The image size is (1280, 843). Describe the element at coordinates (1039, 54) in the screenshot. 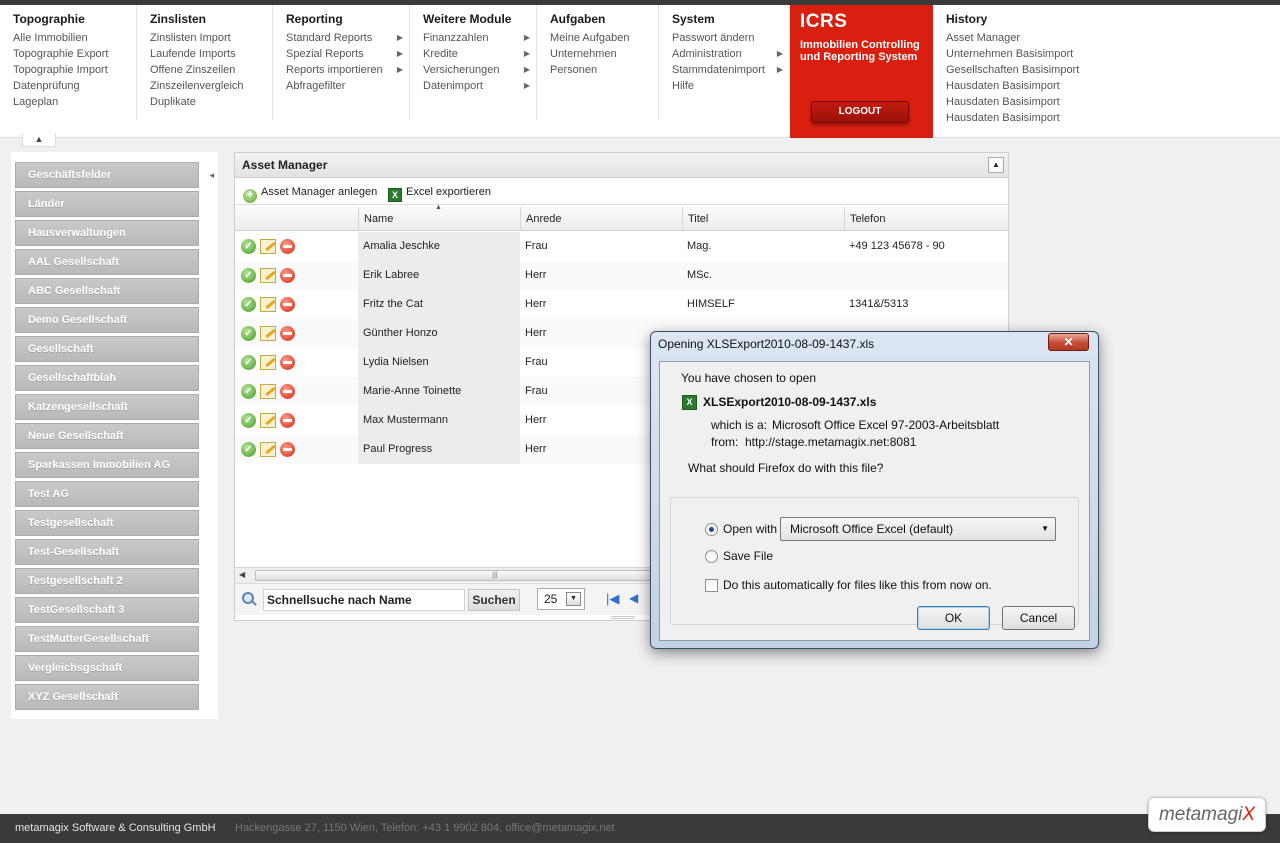

I see `history-item: Unternehmen Basisimport` at that location.